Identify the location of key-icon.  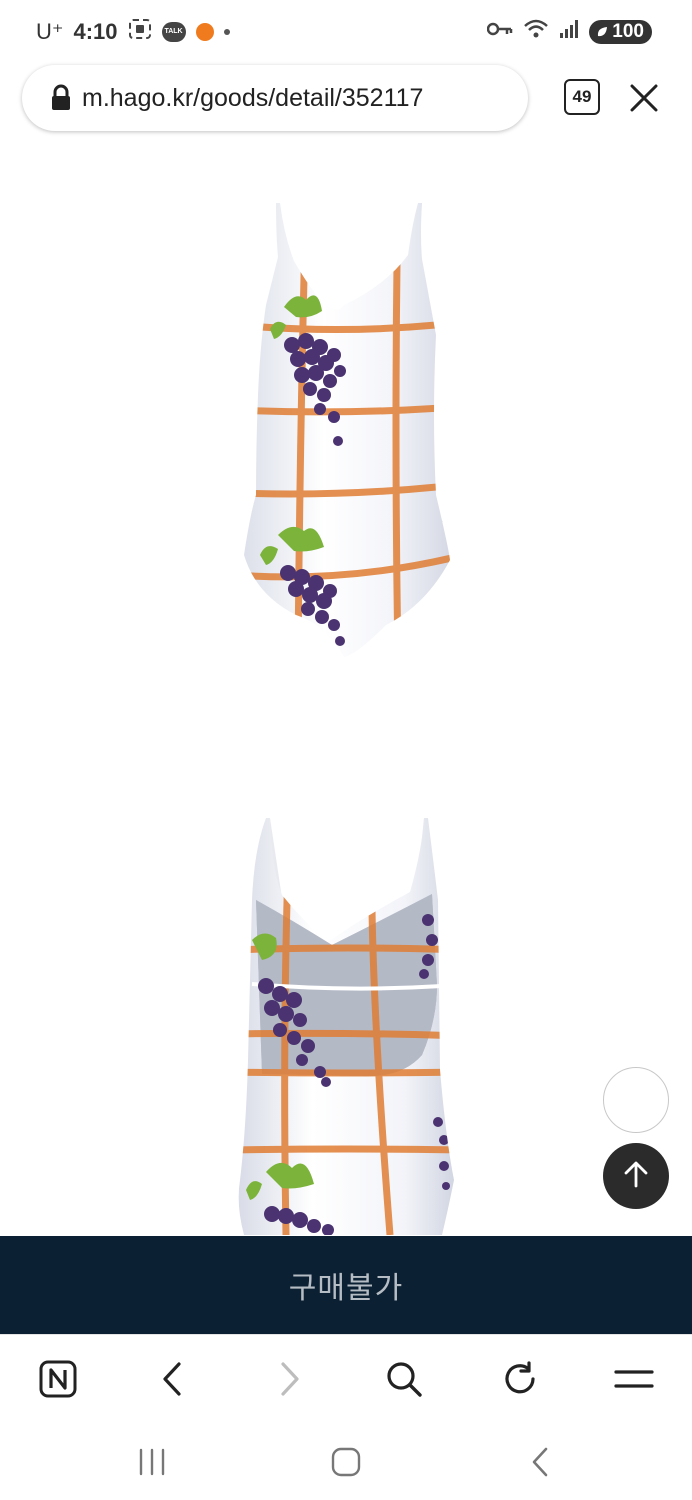
(500, 31).